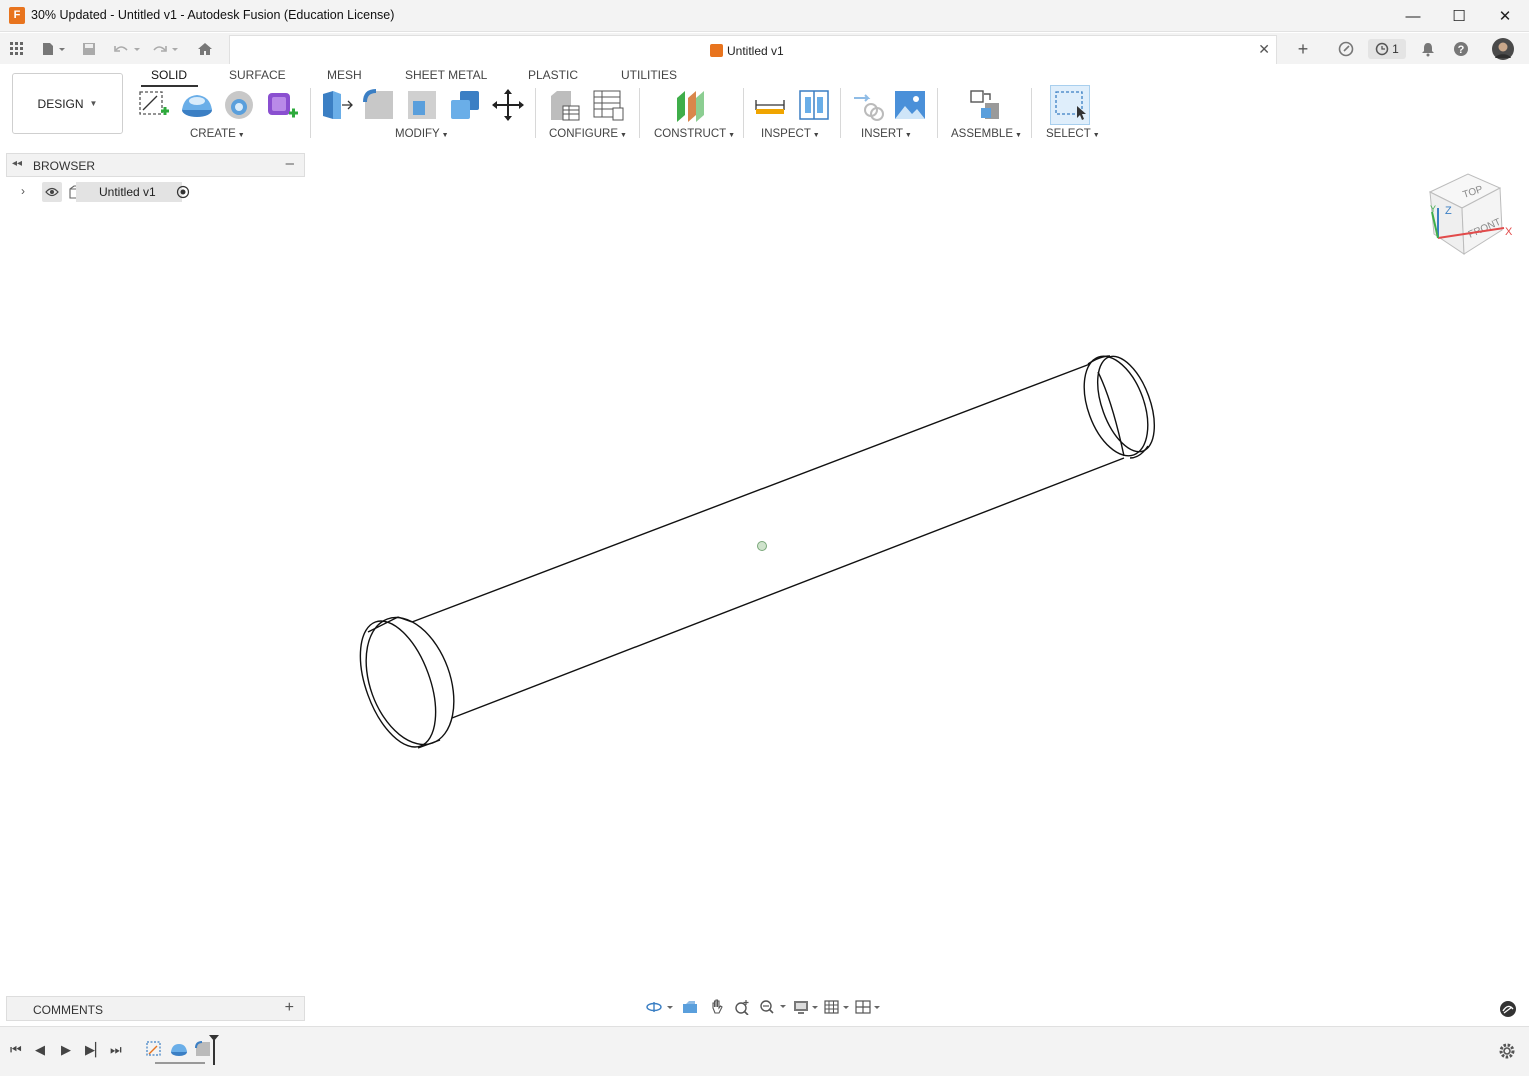 The height and width of the screenshot is (1076, 1529). Describe the element at coordinates (337, 105) in the screenshot. I see `press-pull-icon` at that location.